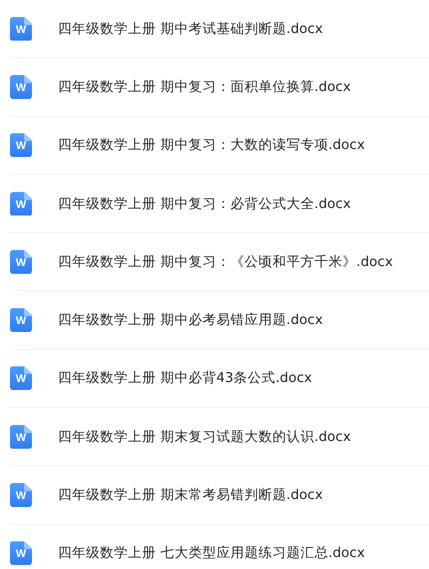 Image resolution: width=429 pixels, height=569 pixels. I want to click on file-name: 四年级数学上册 期末常考易错判断题.docx, so click(190, 495).